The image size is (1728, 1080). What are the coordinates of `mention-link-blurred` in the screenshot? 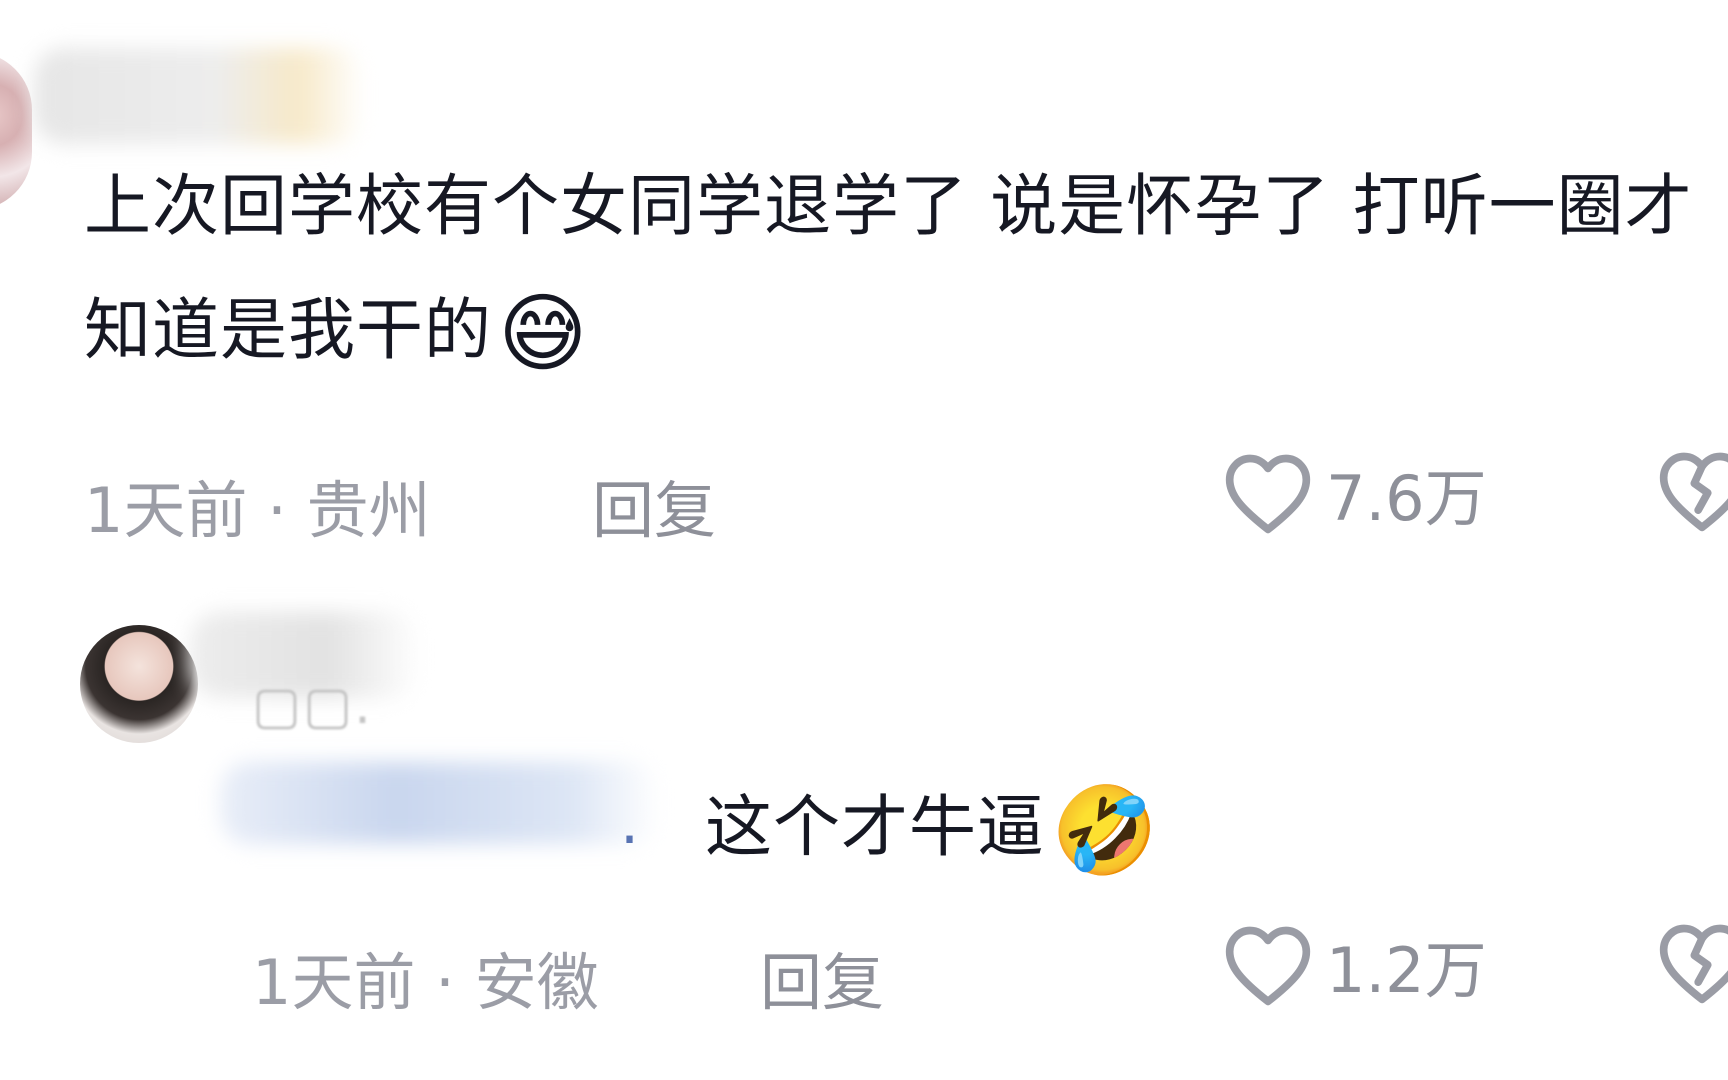 It's located at (440, 803).